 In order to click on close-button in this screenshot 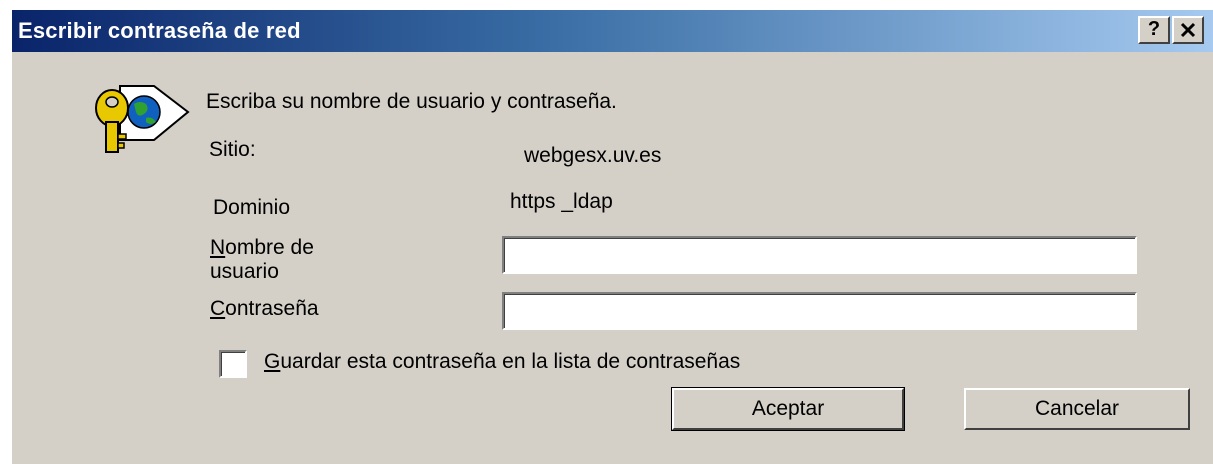, I will do `click(1188, 30)`.